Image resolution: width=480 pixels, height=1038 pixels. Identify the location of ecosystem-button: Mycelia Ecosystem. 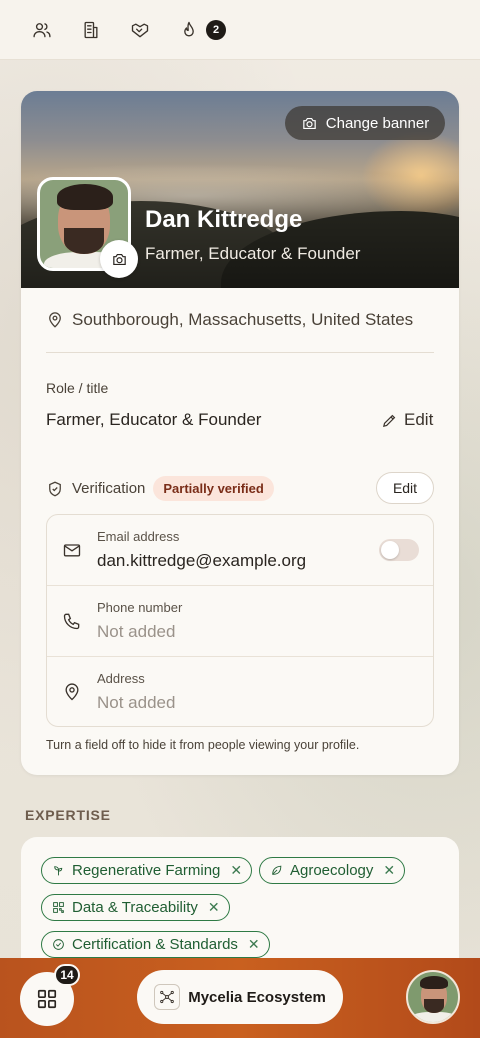
(240, 997).